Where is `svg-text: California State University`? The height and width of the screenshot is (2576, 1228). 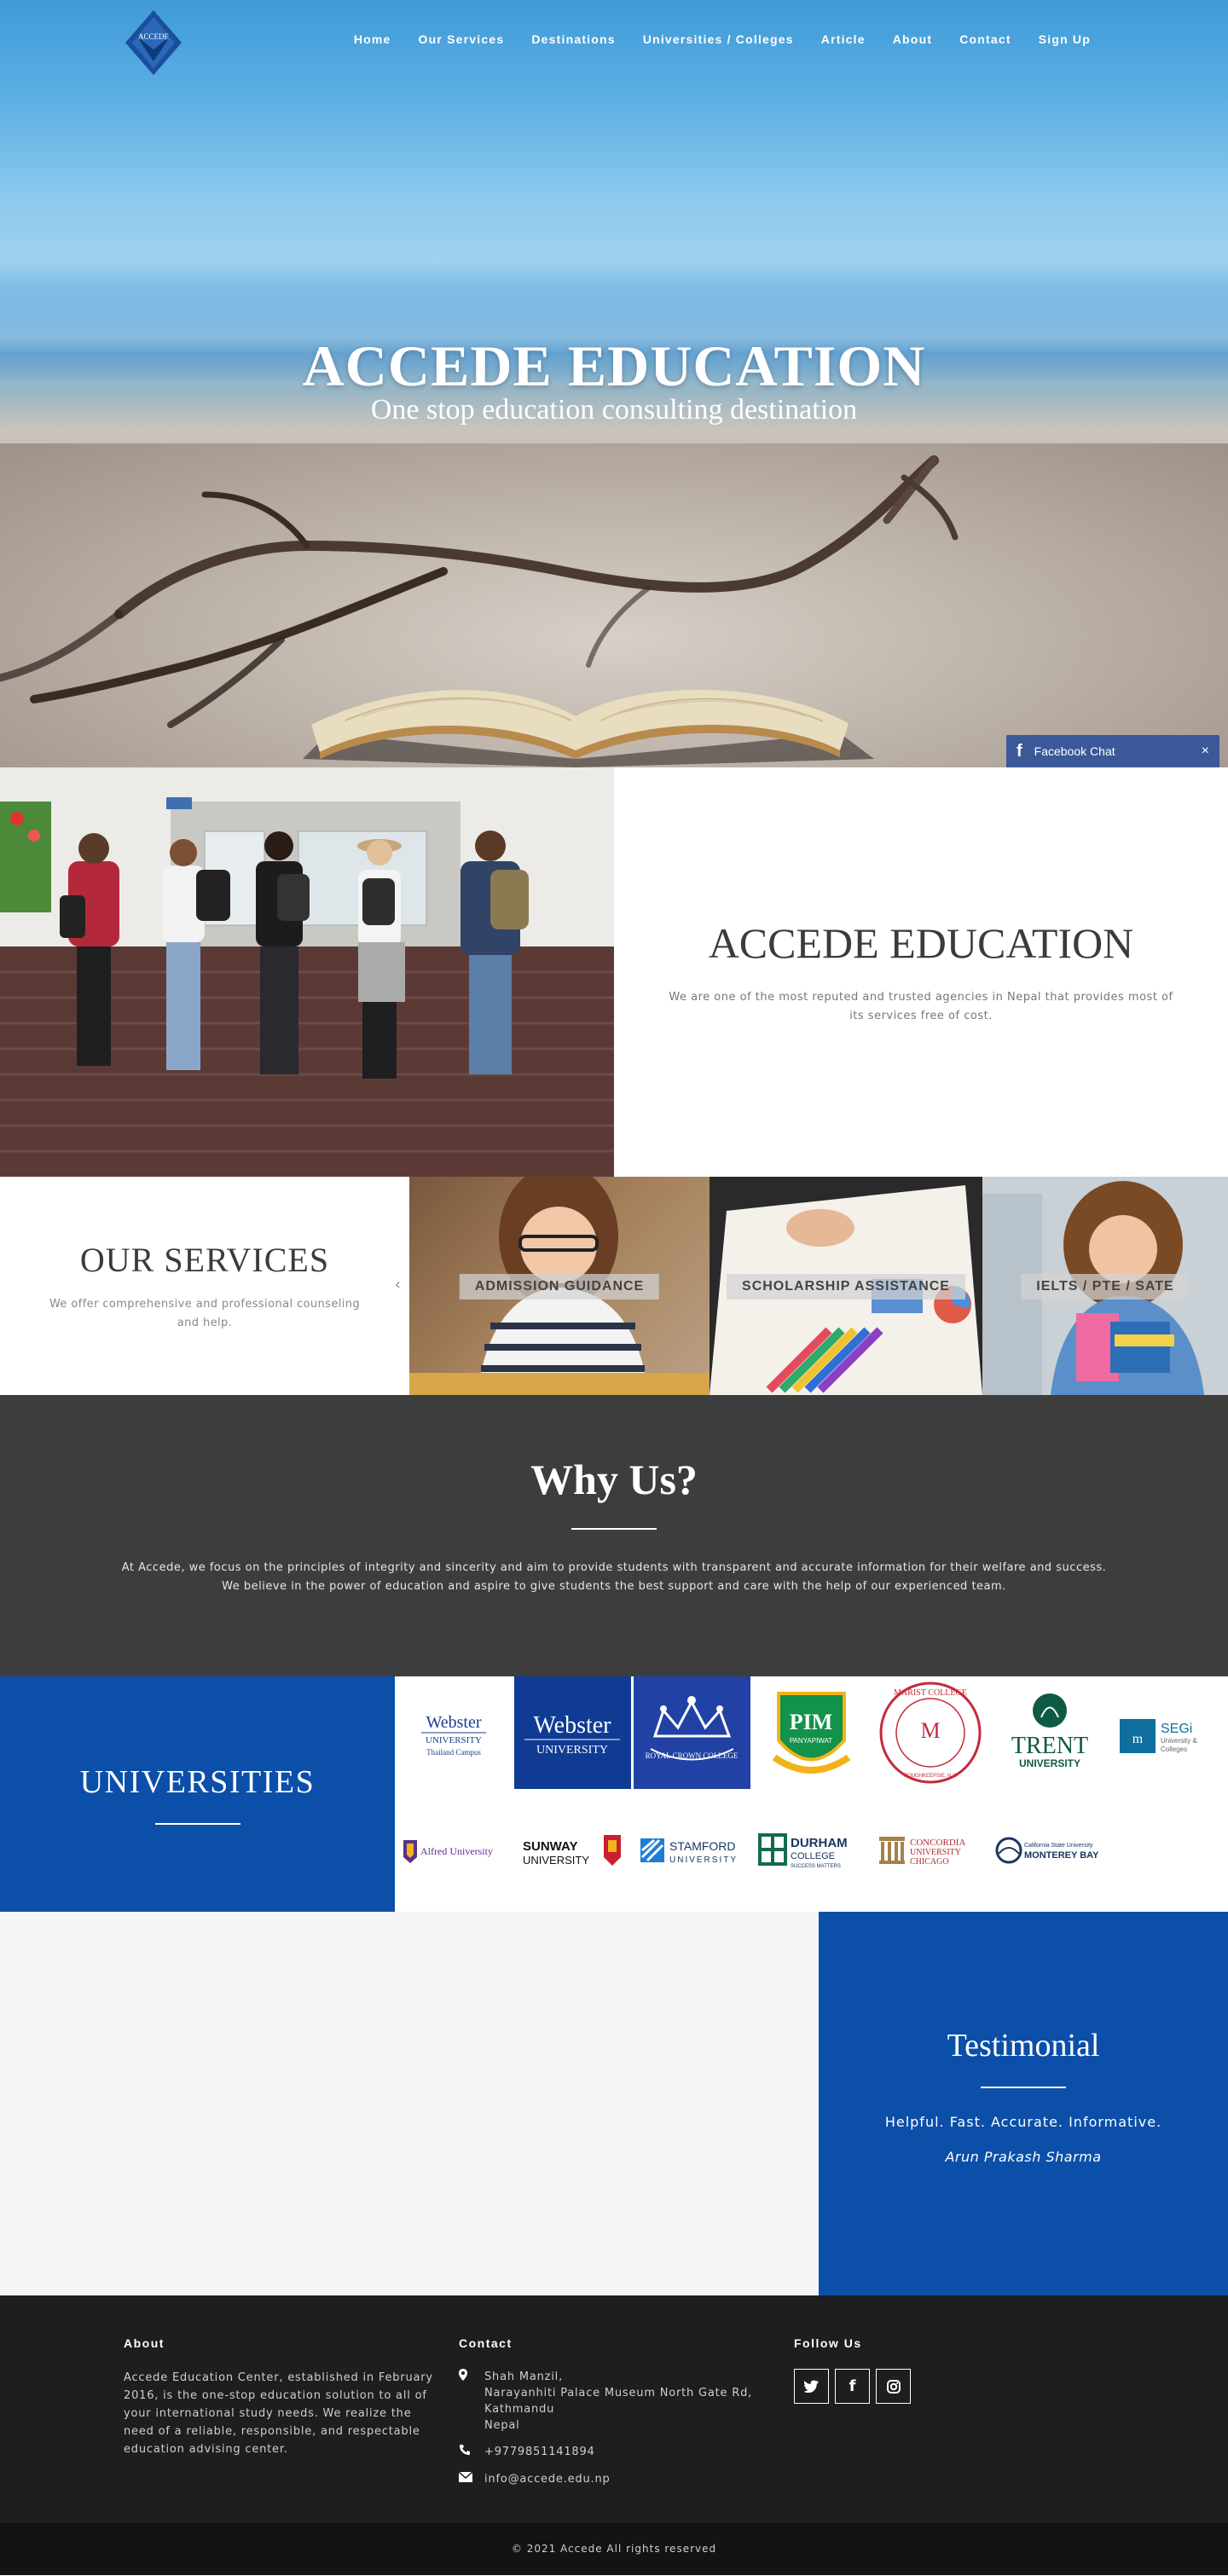
svg-text: California State University is located at coordinates (1058, 1846).